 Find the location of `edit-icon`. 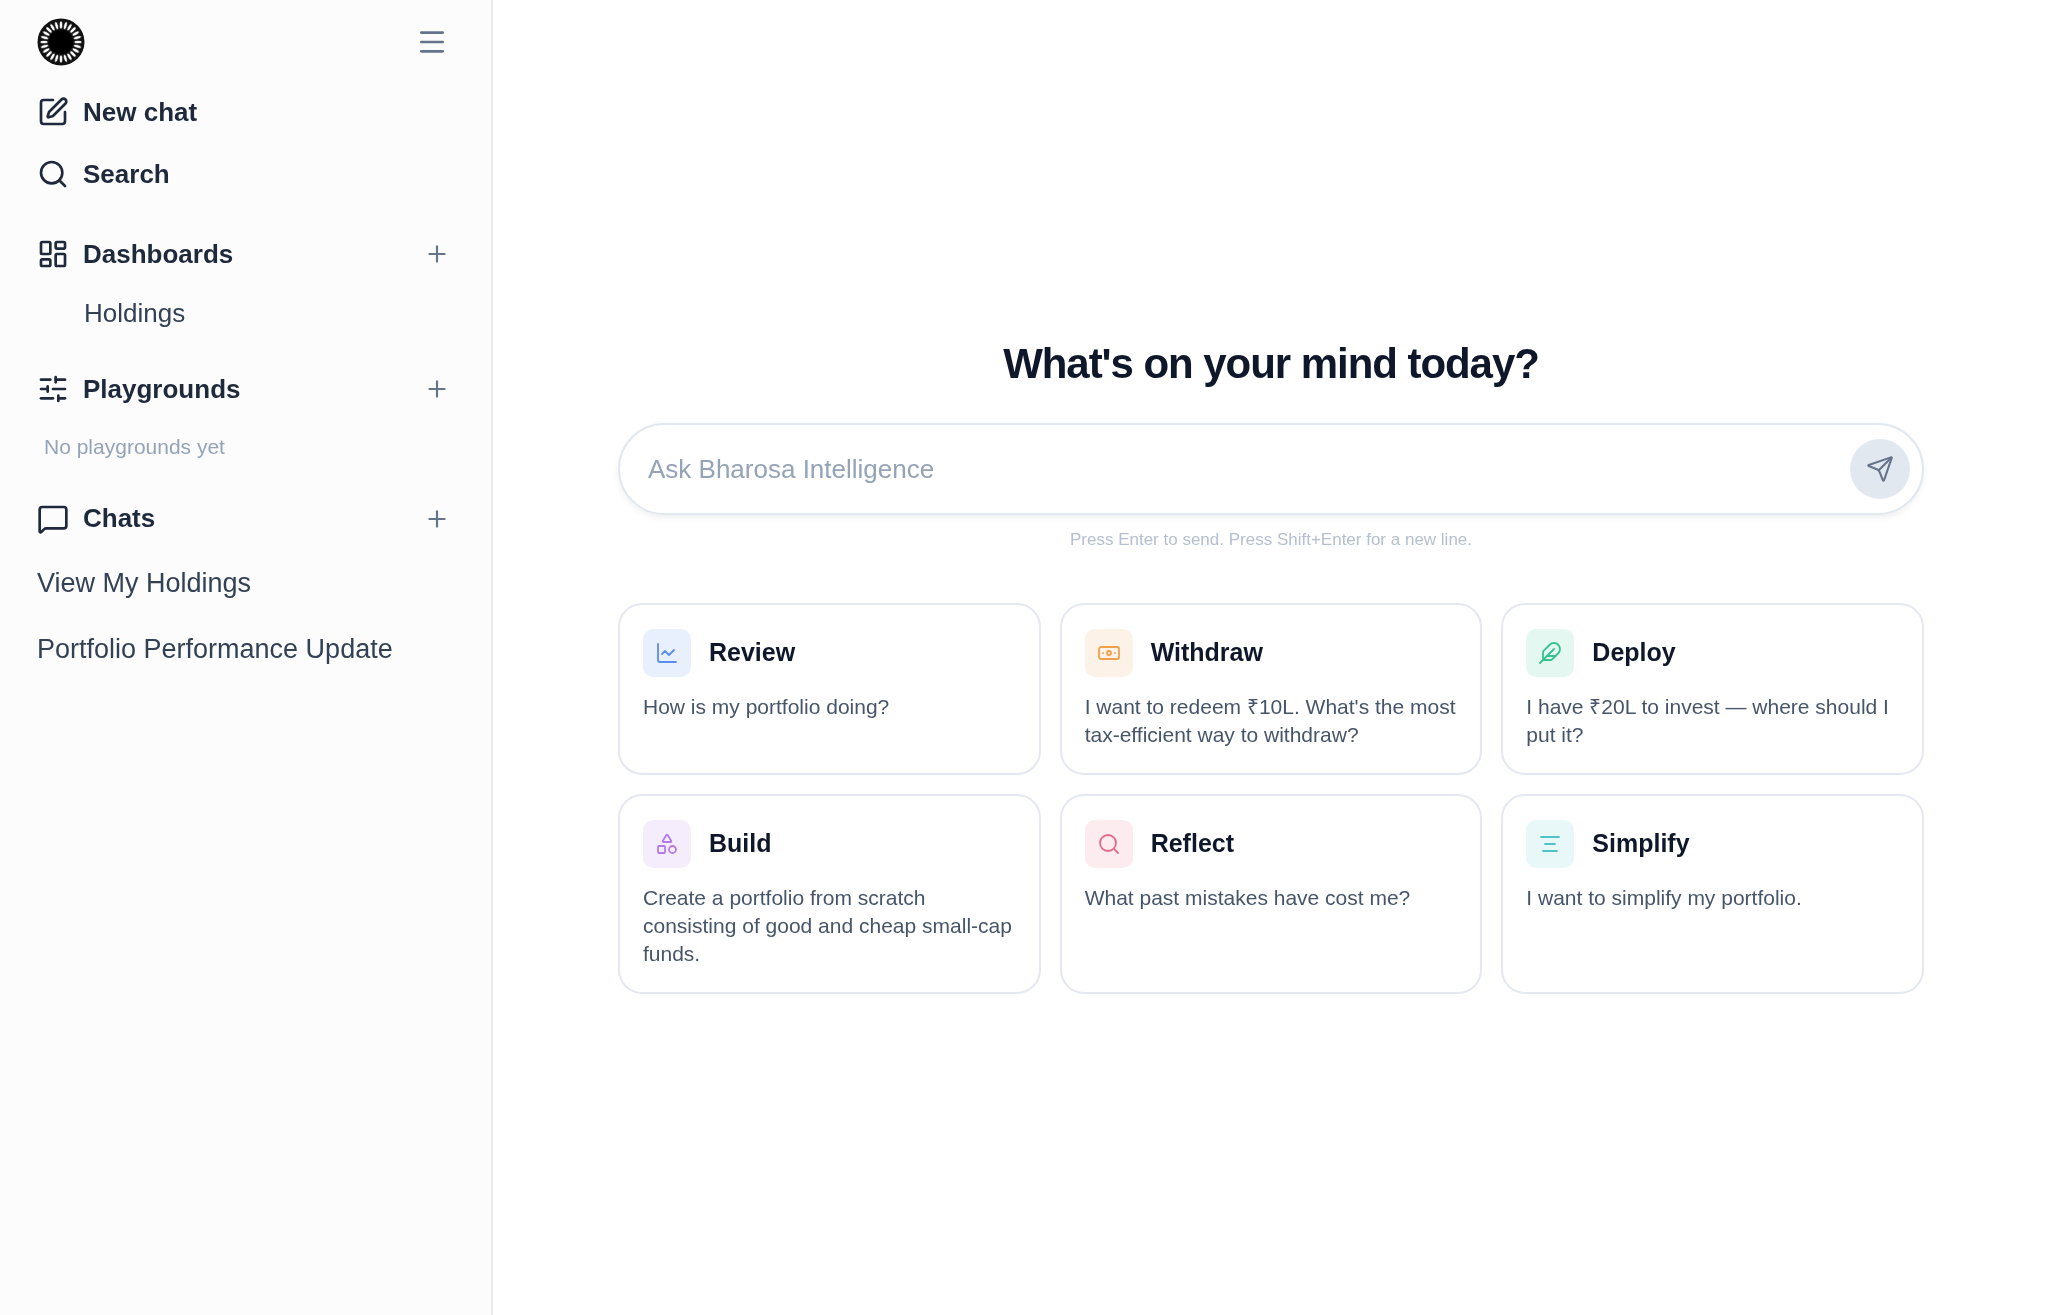

edit-icon is located at coordinates (53, 112).